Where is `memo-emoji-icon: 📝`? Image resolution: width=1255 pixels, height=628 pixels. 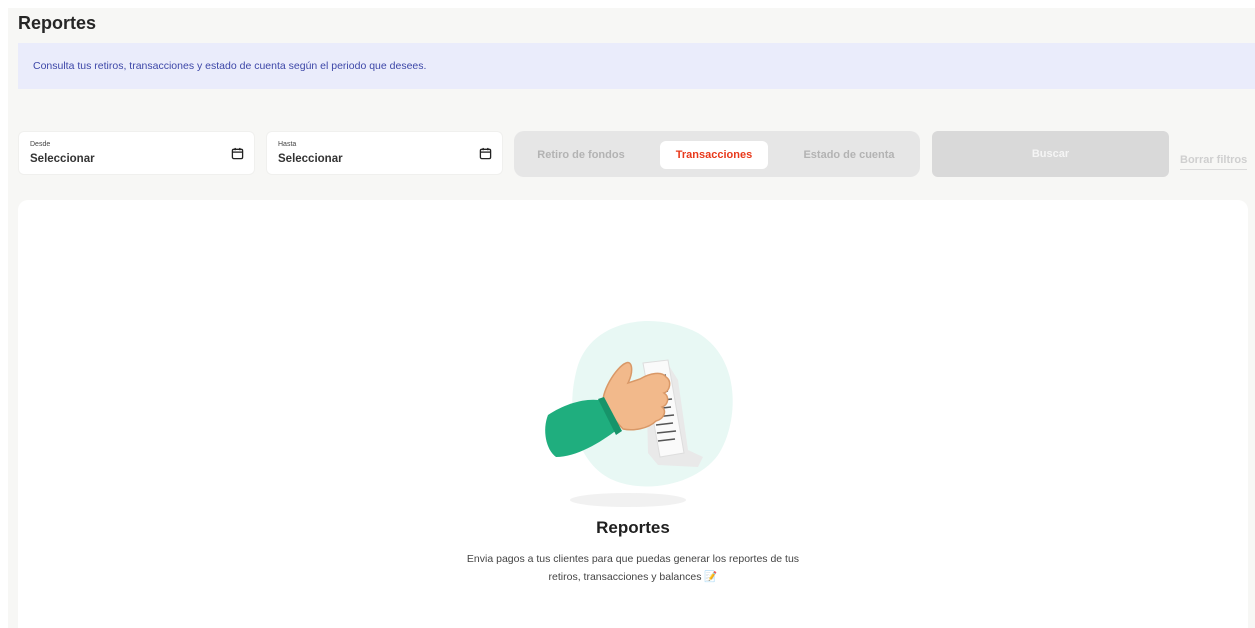
memo-emoji-icon: 📝 is located at coordinates (711, 577).